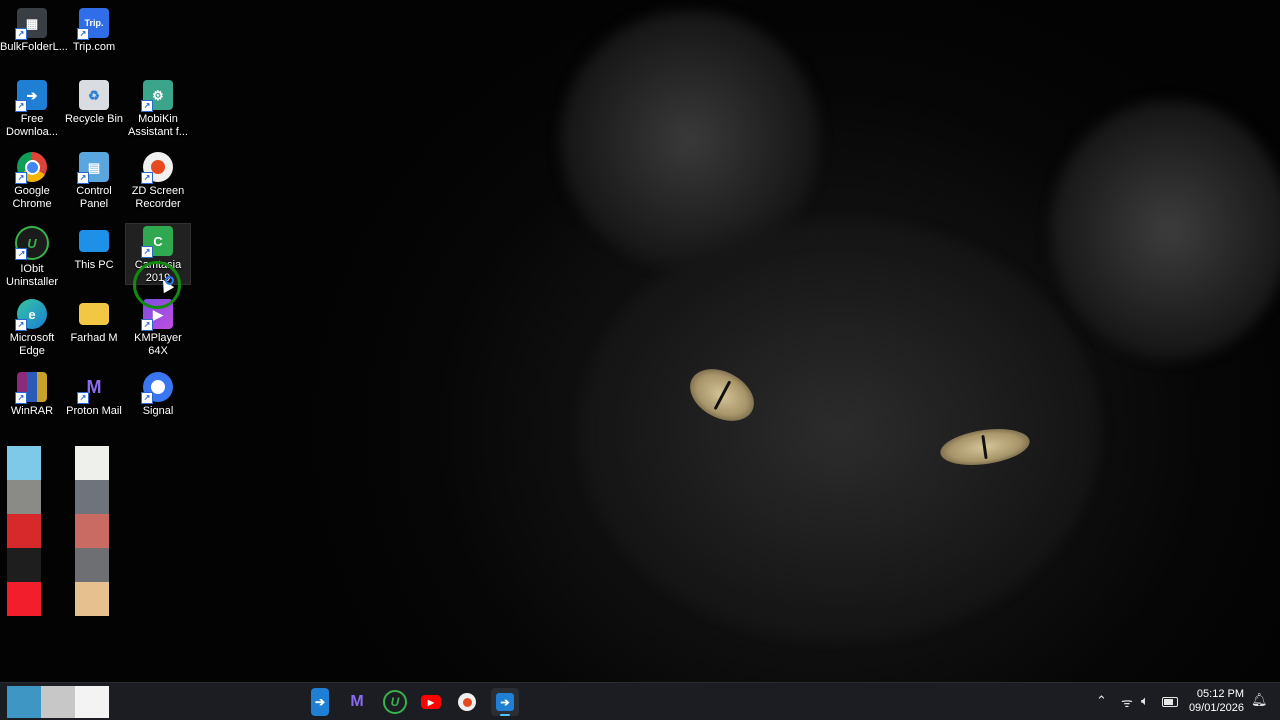 The width and height of the screenshot is (1280, 720). I want to click on mobikin-icon: ⚙ ↗, so click(157, 96).